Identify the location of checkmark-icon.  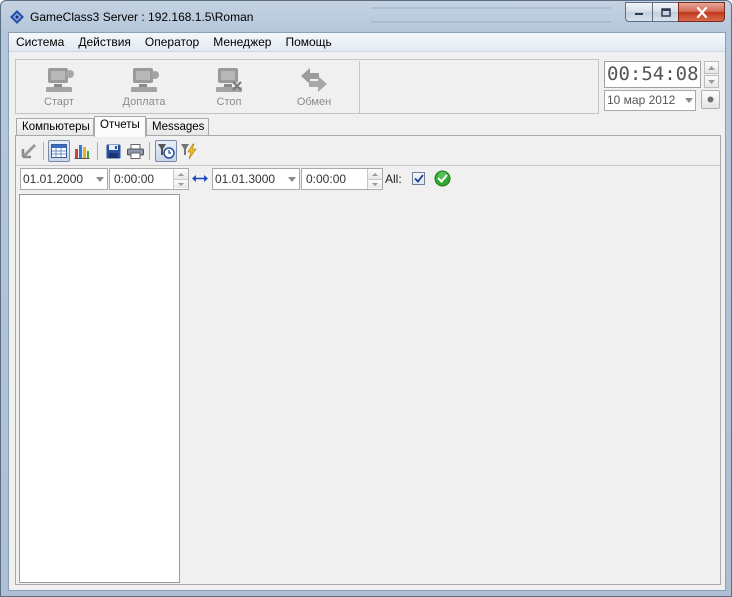
(418, 178).